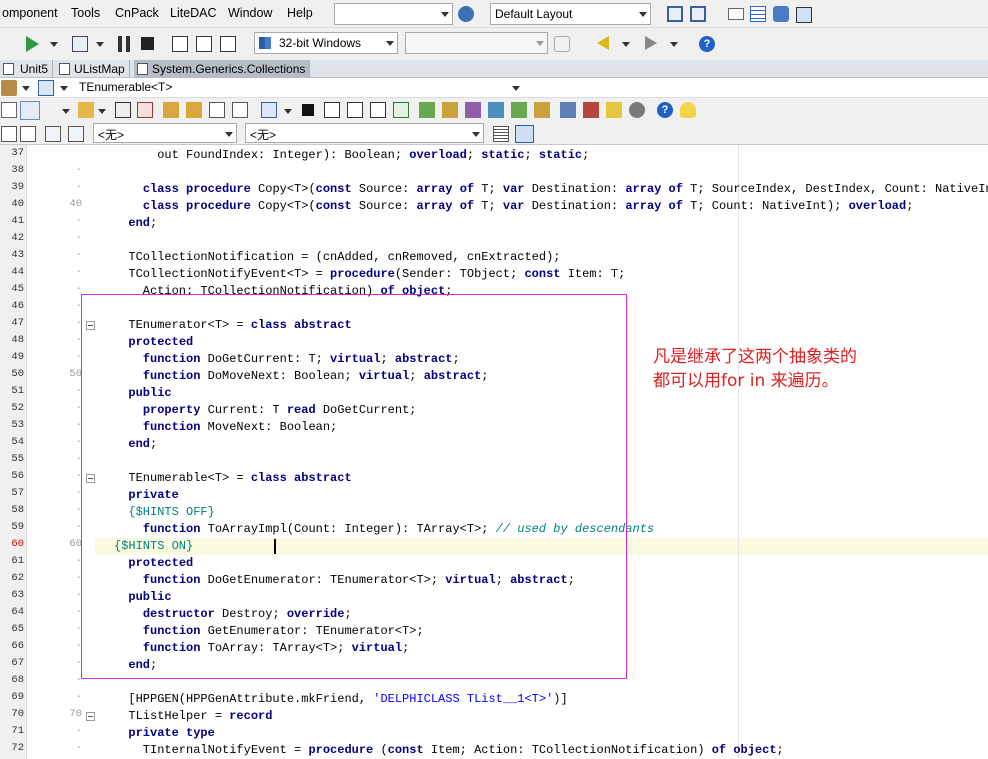  Describe the element at coordinates (568, 110) in the screenshot. I see `cnpack-tool-7-icon` at that location.